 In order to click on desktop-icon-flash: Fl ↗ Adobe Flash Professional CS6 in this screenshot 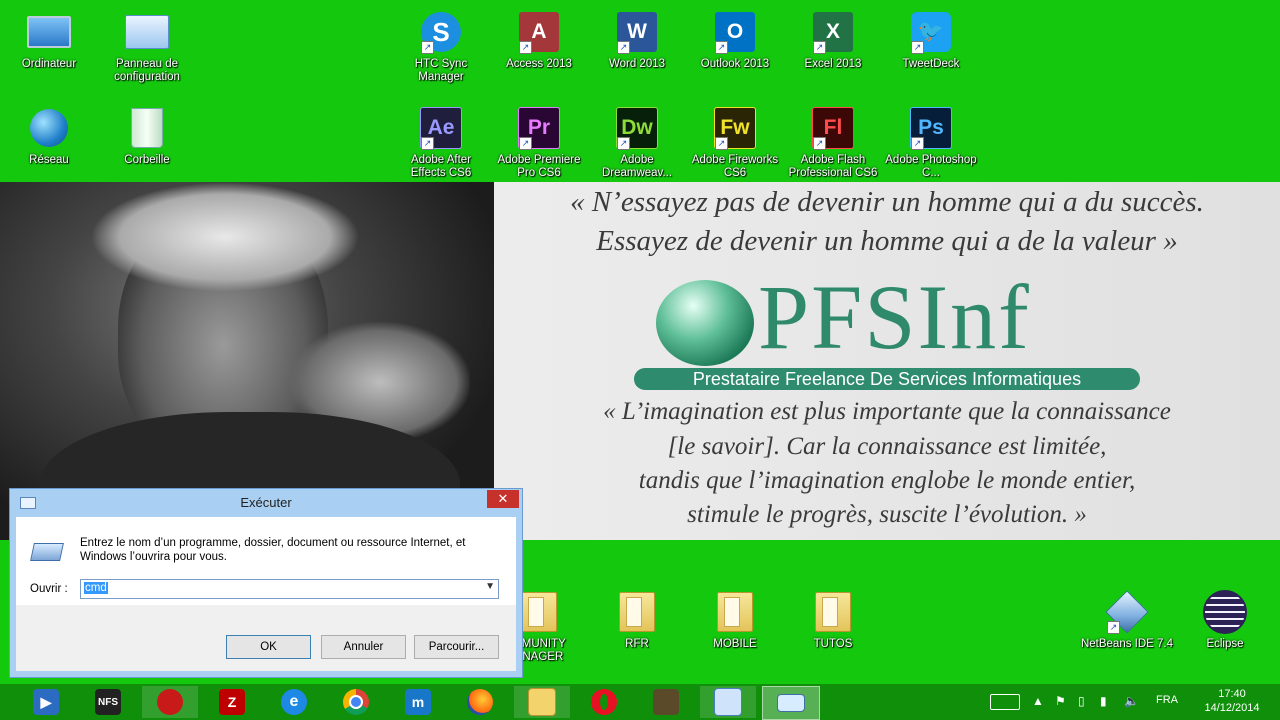, I will do `click(833, 143)`.